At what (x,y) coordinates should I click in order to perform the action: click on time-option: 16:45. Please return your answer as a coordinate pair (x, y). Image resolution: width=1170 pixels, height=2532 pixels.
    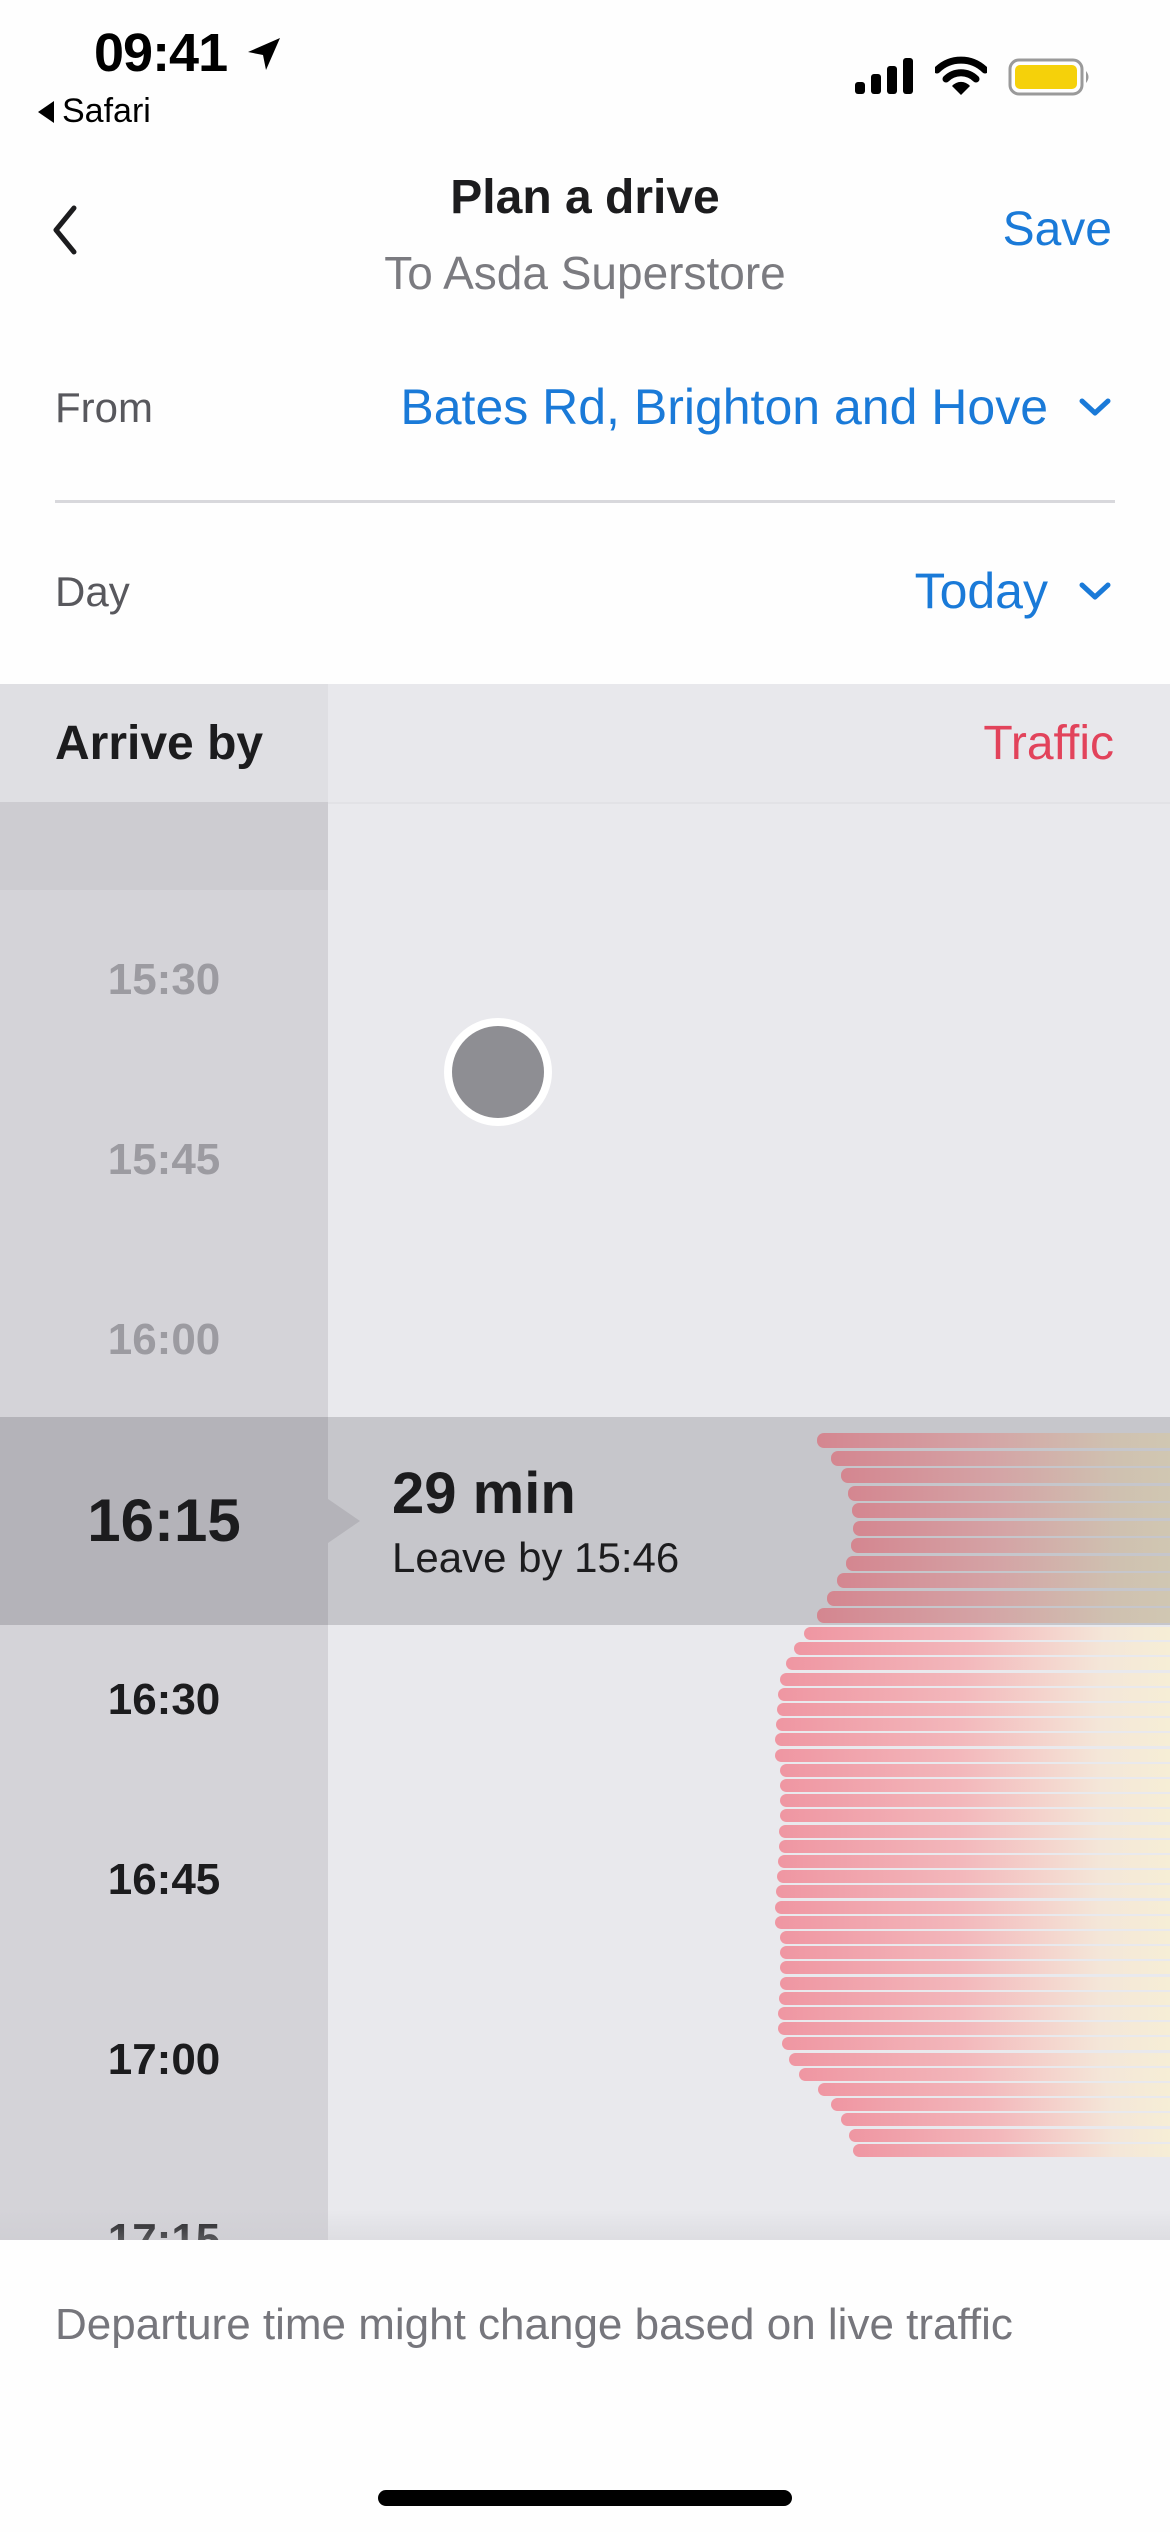
    Looking at the image, I should click on (164, 1880).